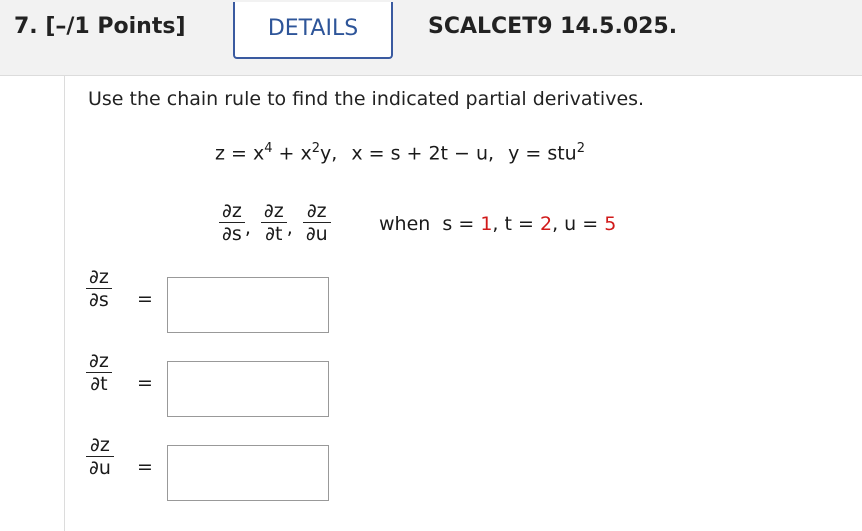  I want to click on u-label: u =, so click(581, 224).